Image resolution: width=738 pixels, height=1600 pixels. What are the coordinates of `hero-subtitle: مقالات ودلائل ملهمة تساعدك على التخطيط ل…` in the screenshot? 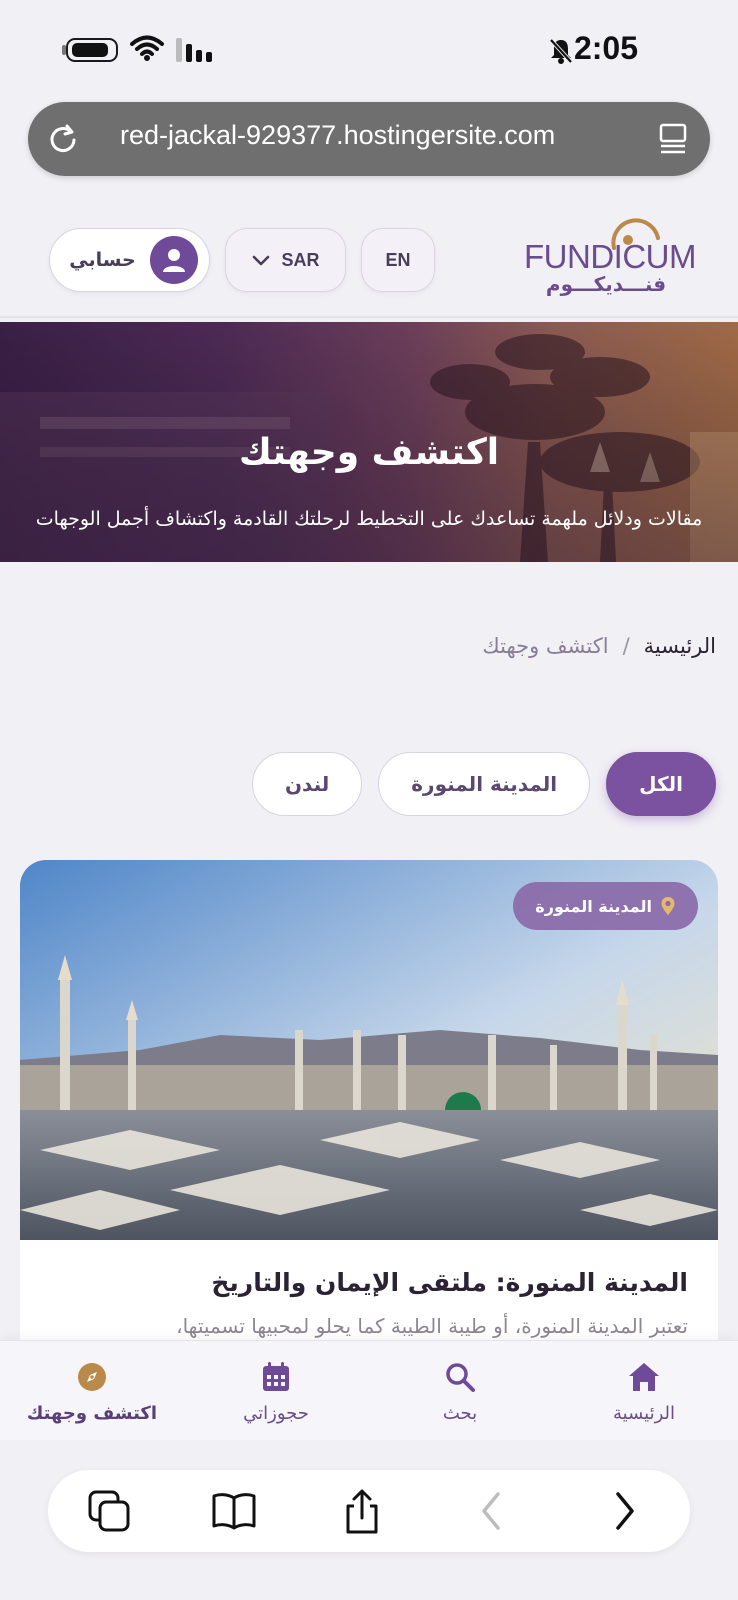 It's located at (369, 519).